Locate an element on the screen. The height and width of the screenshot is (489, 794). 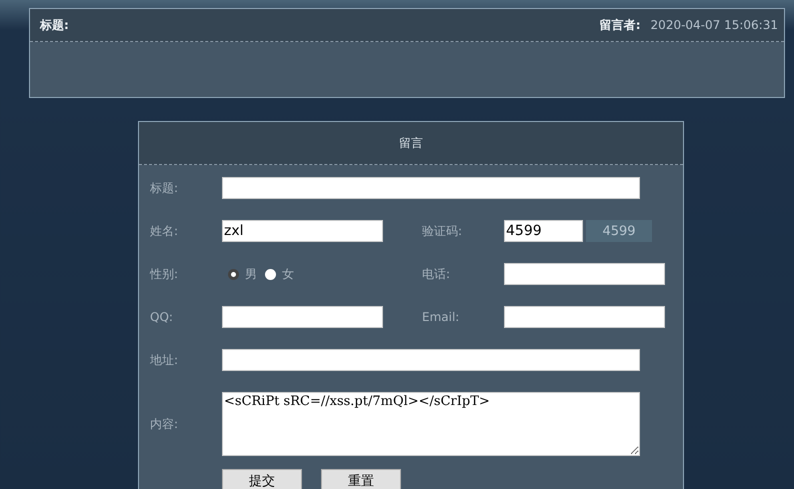
field-label: 电话: is located at coordinates (437, 274).